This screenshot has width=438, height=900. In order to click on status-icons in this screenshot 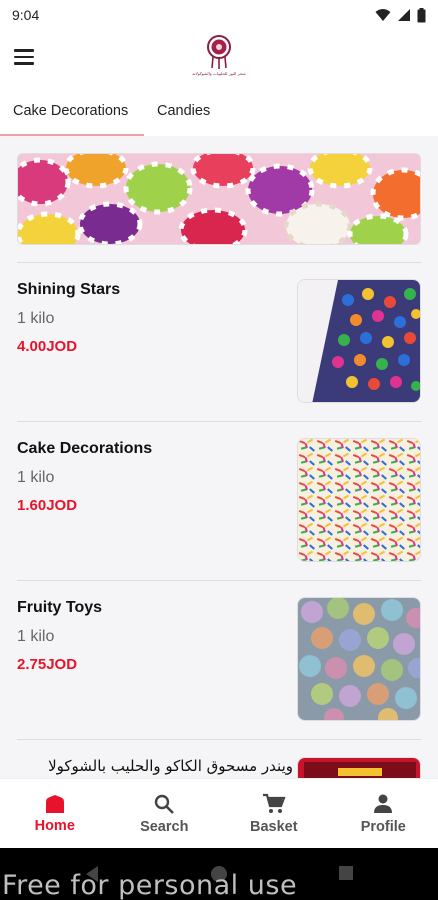, I will do `click(400, 15)`.